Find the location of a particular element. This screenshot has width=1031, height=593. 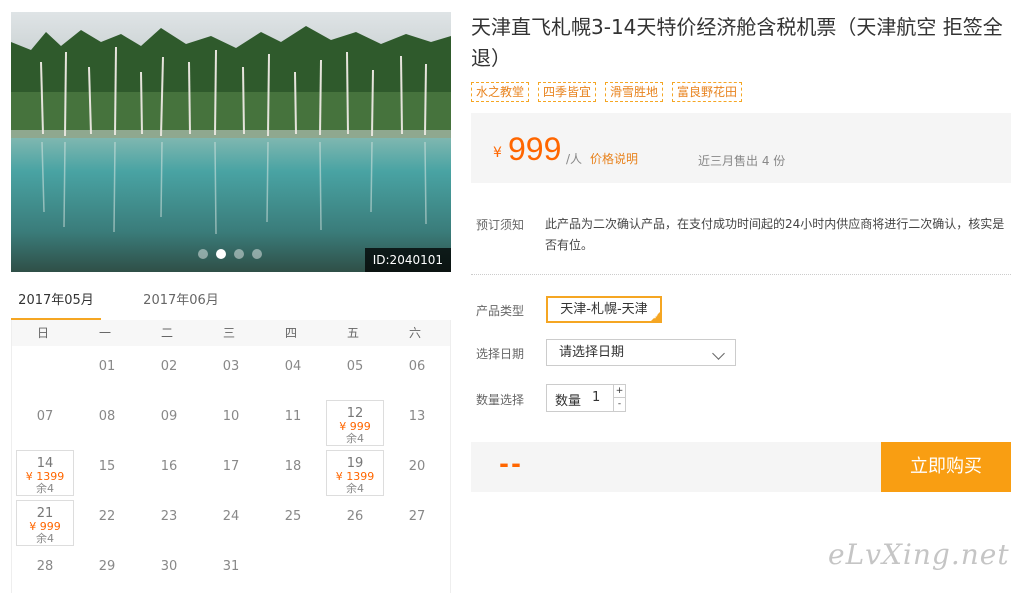

calendar-day-available: 21 ¥ 999 余4 is located at coordinates (45, 523).